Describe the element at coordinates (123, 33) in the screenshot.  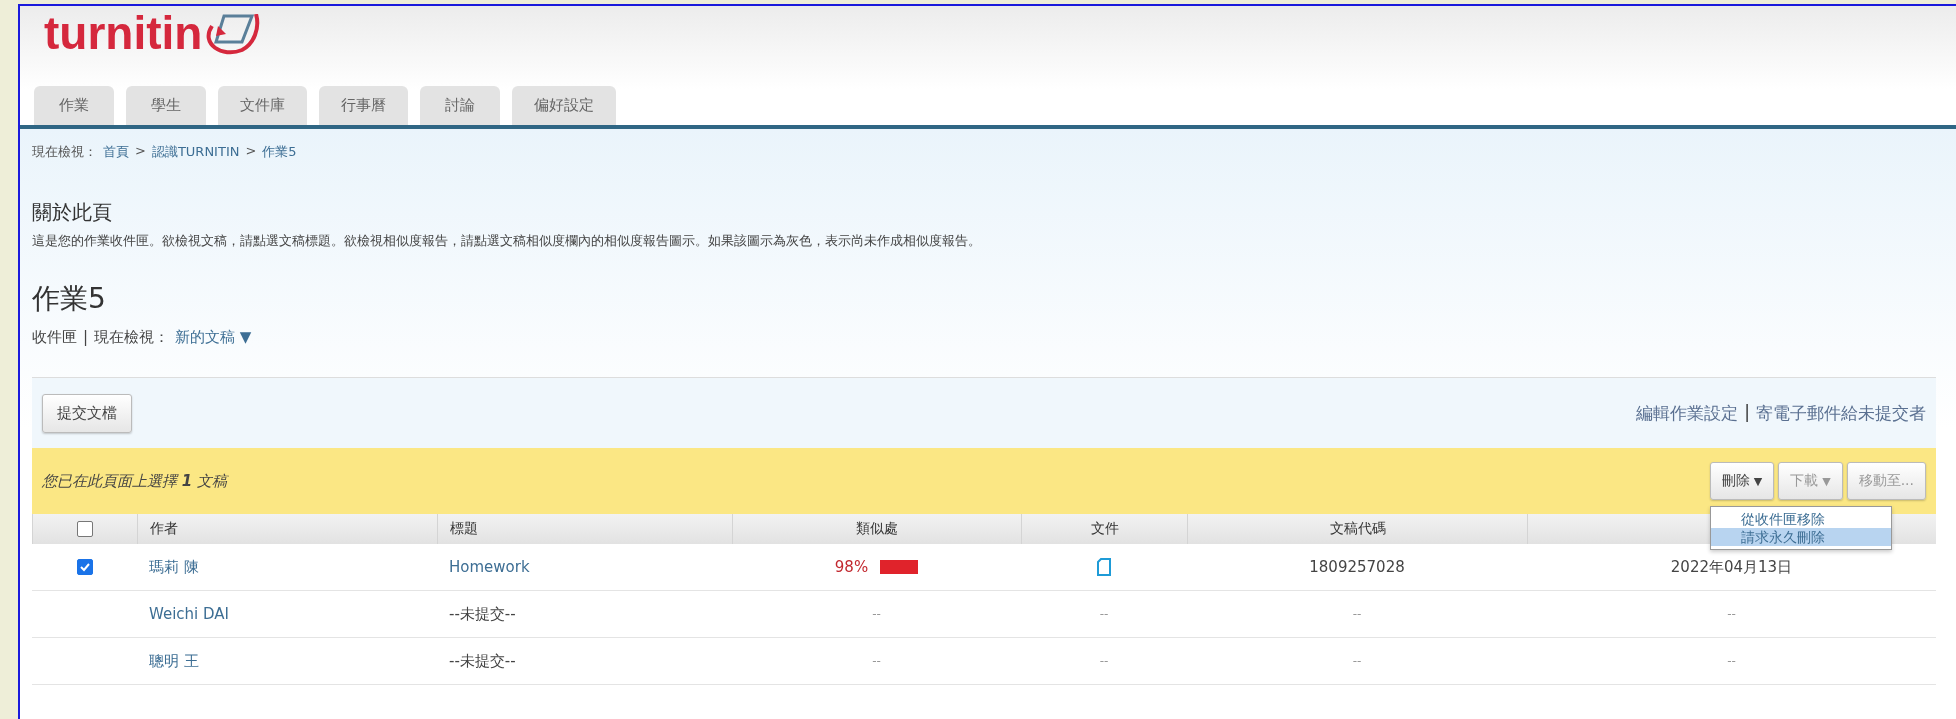
I see `logo-text: turnitin` at that location.